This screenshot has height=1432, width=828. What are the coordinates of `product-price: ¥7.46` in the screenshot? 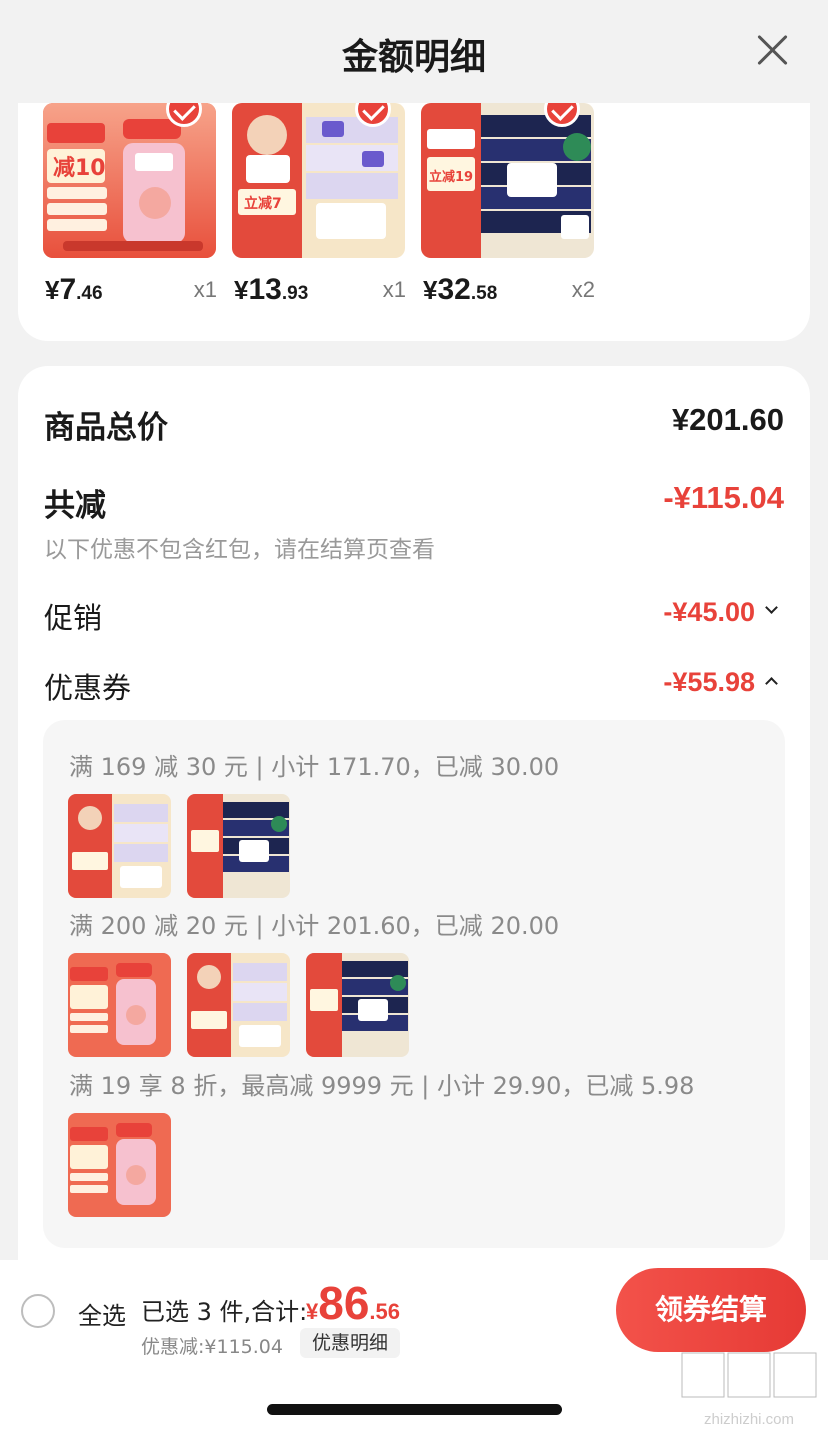 It's located at (74, 289).